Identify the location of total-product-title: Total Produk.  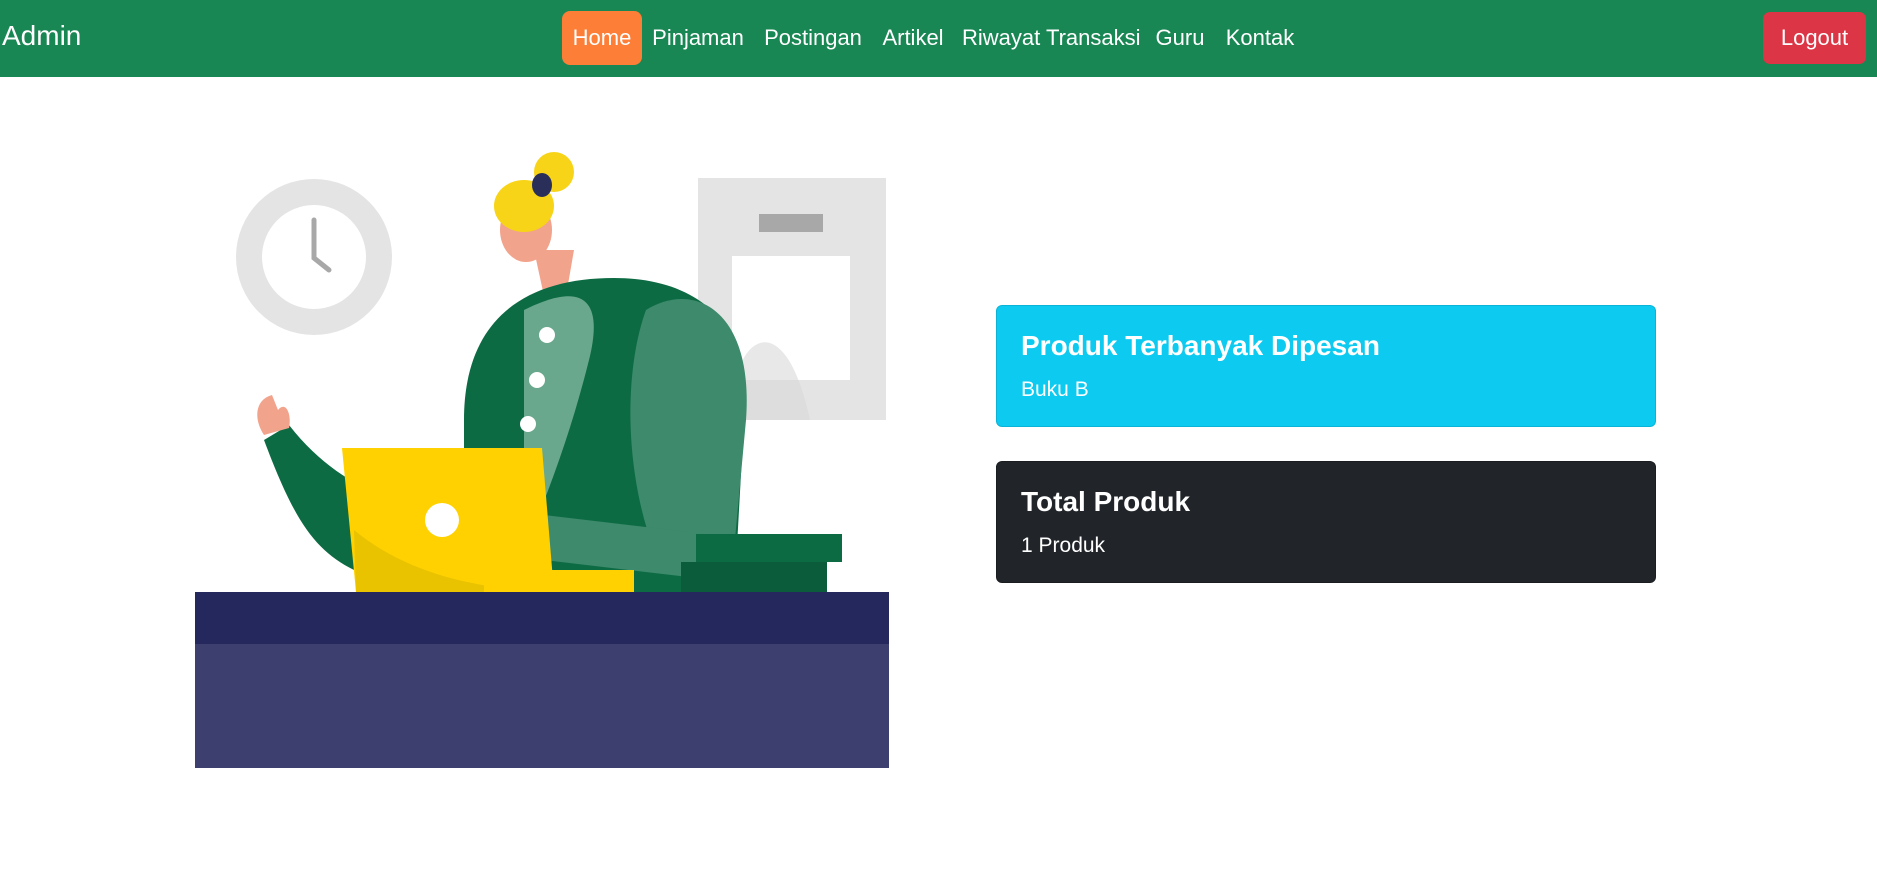
(1106, 501).